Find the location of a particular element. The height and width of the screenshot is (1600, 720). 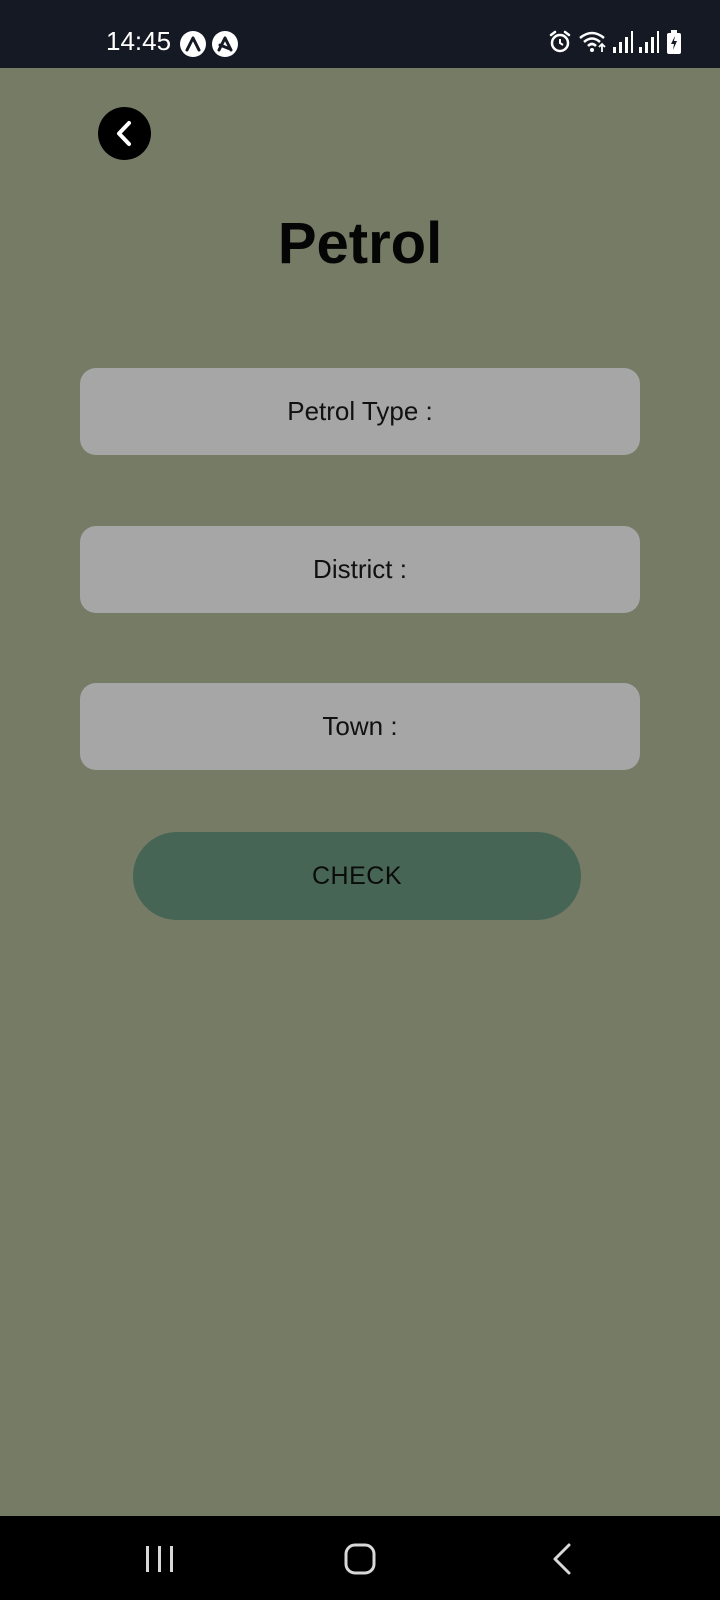

district-label: District : is located at coordinates (360, 569).